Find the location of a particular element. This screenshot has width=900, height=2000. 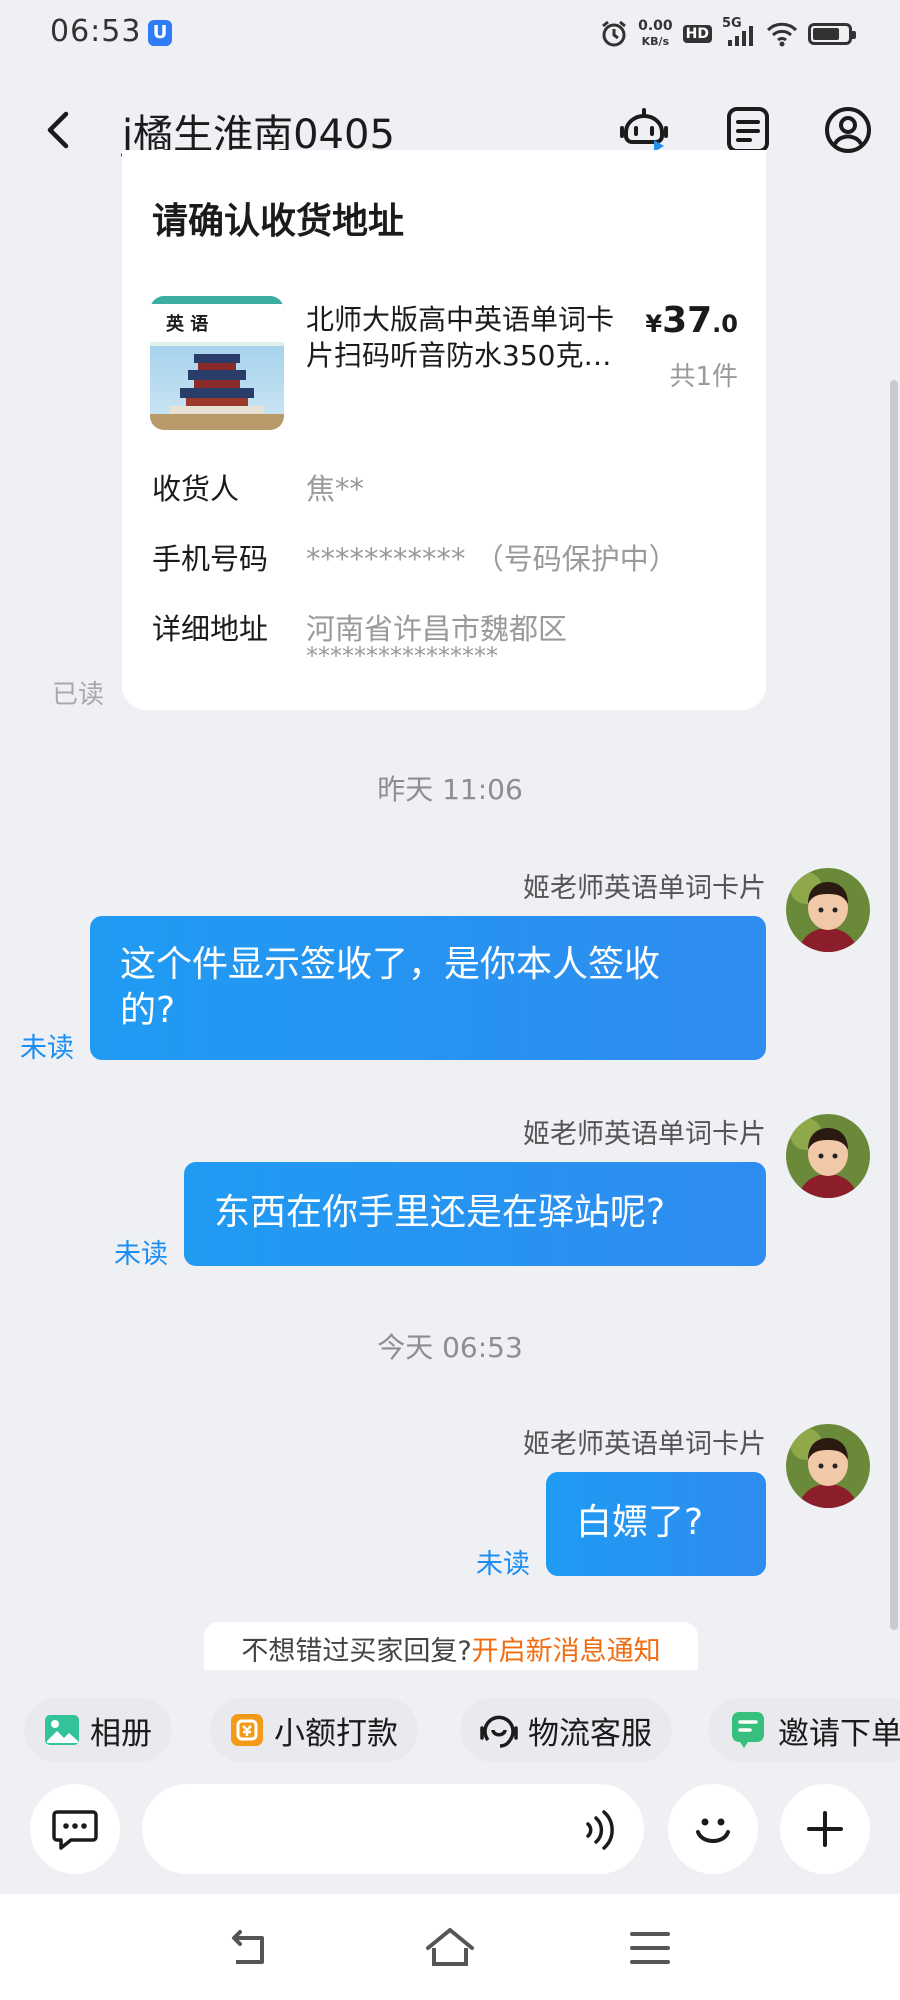

recipient-label: 收货人 is located at coordinates (196, 489).